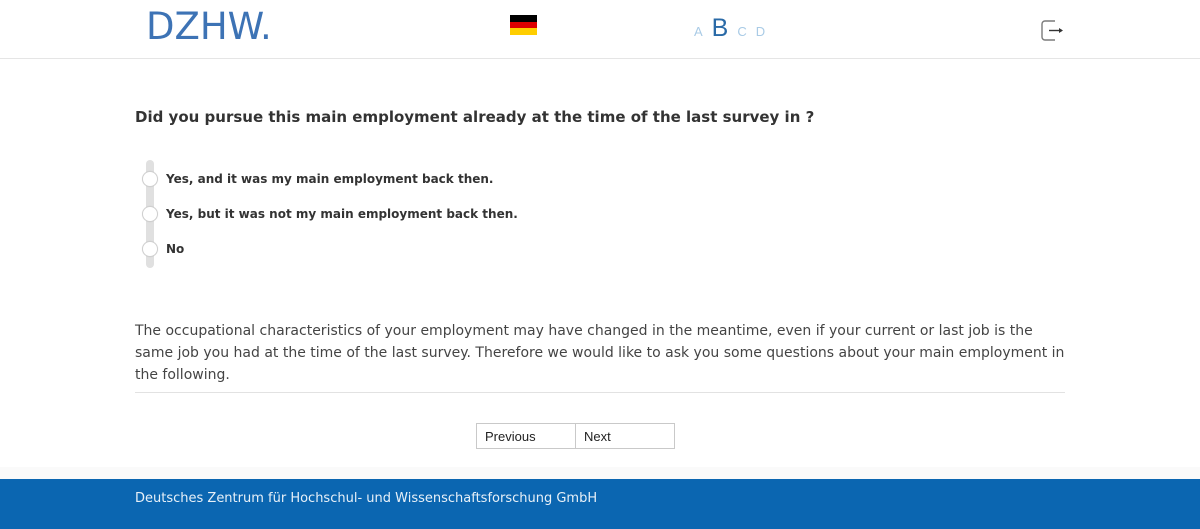  I want to click on navigation-buttons: Previous Next, so click(575, 436).